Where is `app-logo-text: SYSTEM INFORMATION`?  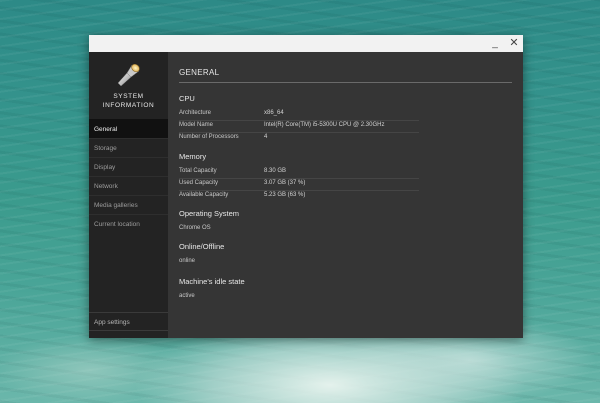 app-logo-text: SYSTEM INFORMATION is located at coordinates (128, 101).